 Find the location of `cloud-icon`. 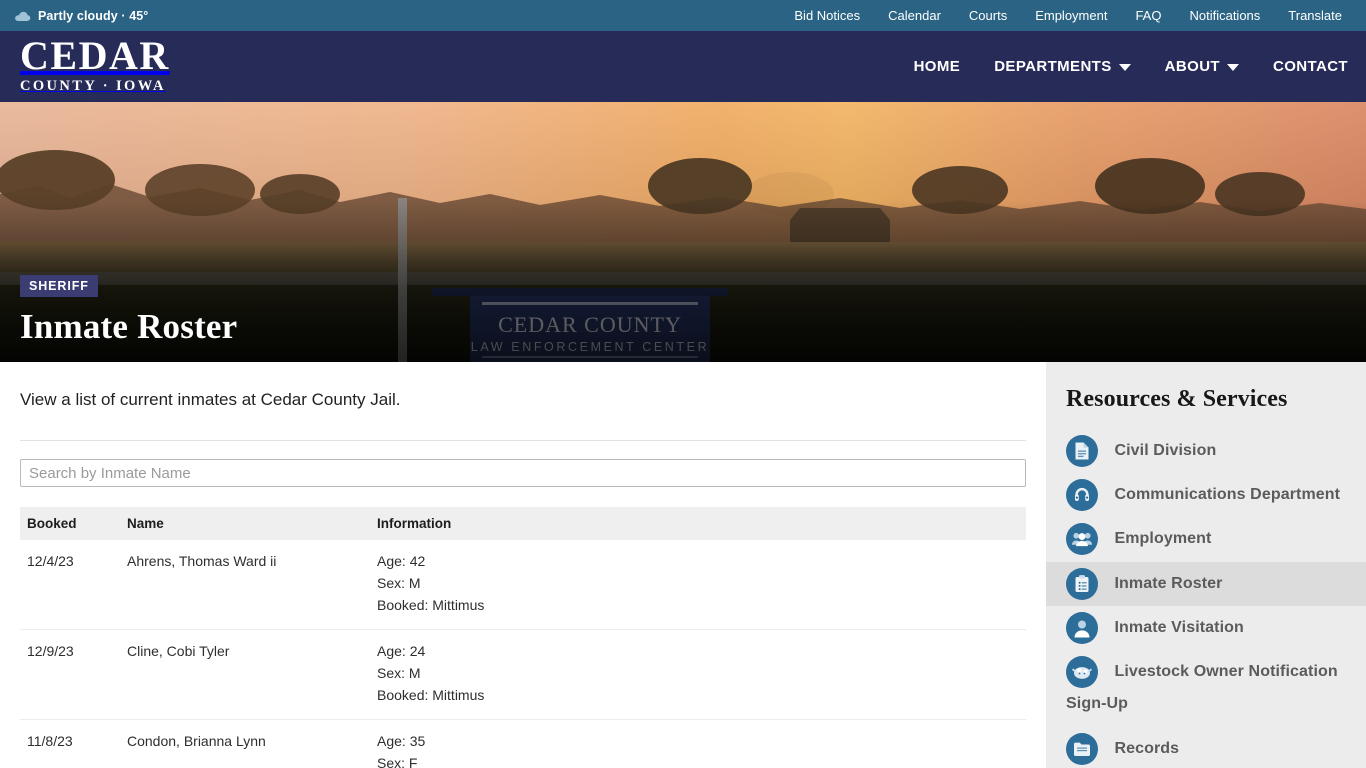

cloud-icon is located at coordinates (23, 16).